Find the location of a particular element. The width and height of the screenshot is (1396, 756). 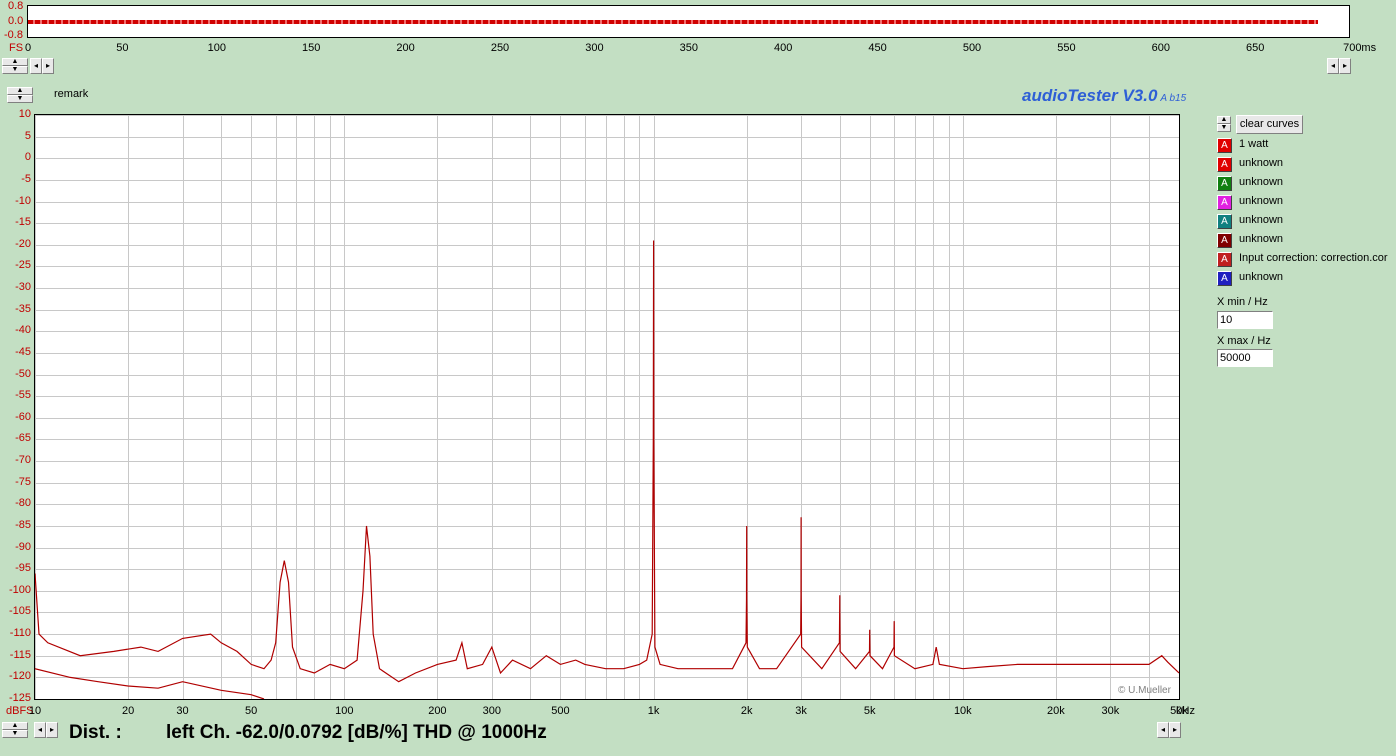

x-tick-label: 500 is located at coordinates (560, 711).